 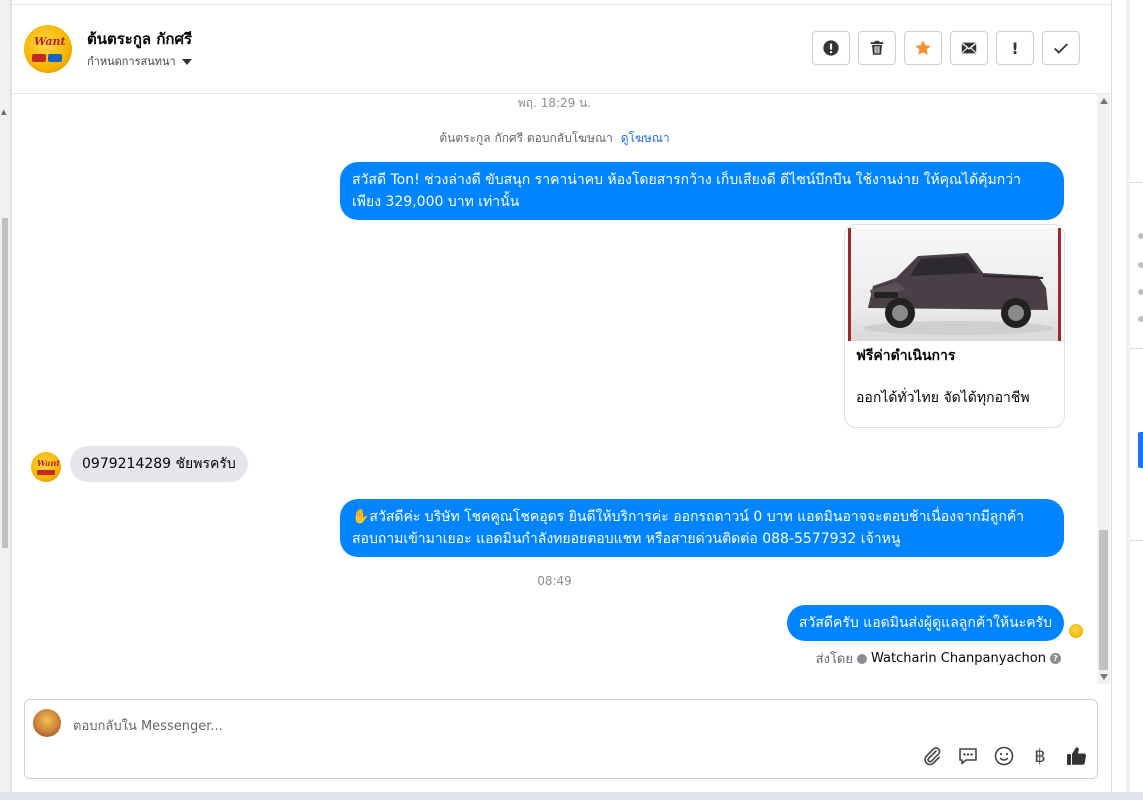 What do you see at coordinates (1103, 600) in the screenshot?
I see `thread-scrollbar-thumb` at bounding box center [1103, 600].